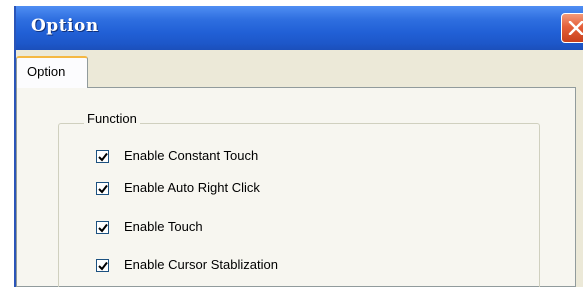 The image size is (583, 287). What do you see at coordinates (192, 187) in the screenshot?
I see `option-label: Enable Auto Right Click` at bounding box center [192, 187].